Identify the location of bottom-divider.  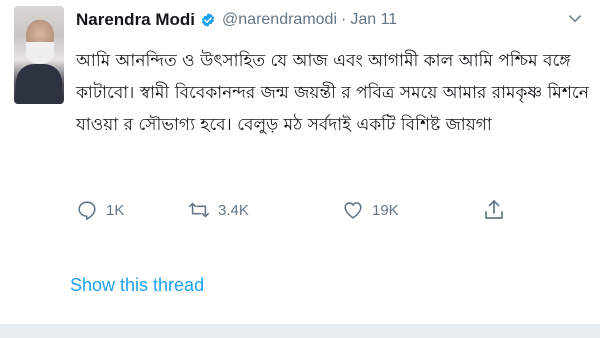
(300, 331).